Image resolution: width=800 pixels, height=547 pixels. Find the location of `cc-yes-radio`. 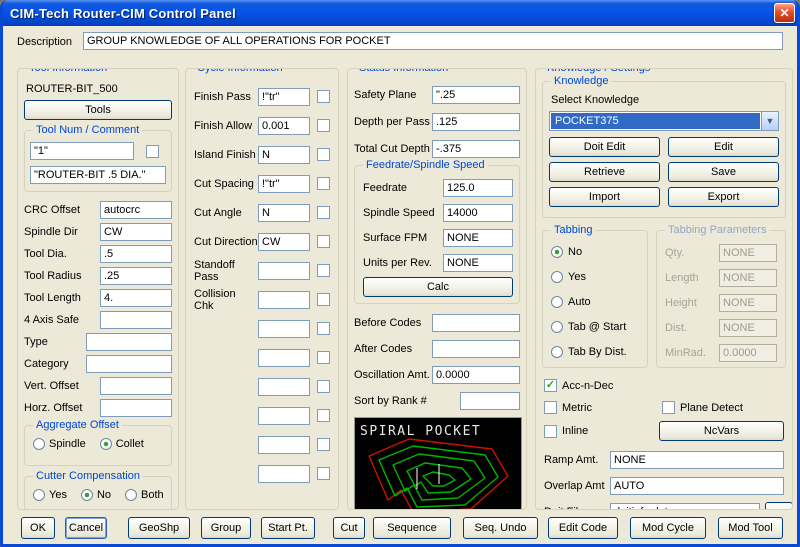

cc-yes-radio is located at coordinates (39, 495).